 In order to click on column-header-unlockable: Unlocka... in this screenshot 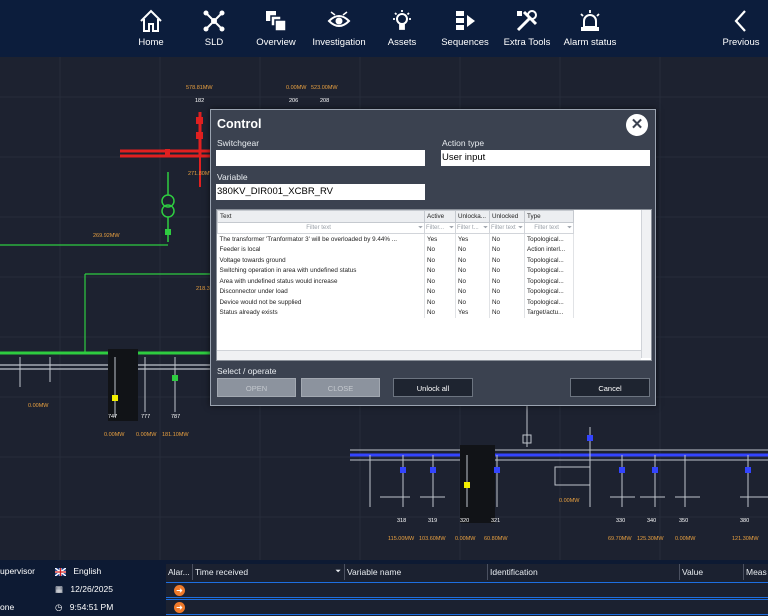, I will do `click(472, 216)`.